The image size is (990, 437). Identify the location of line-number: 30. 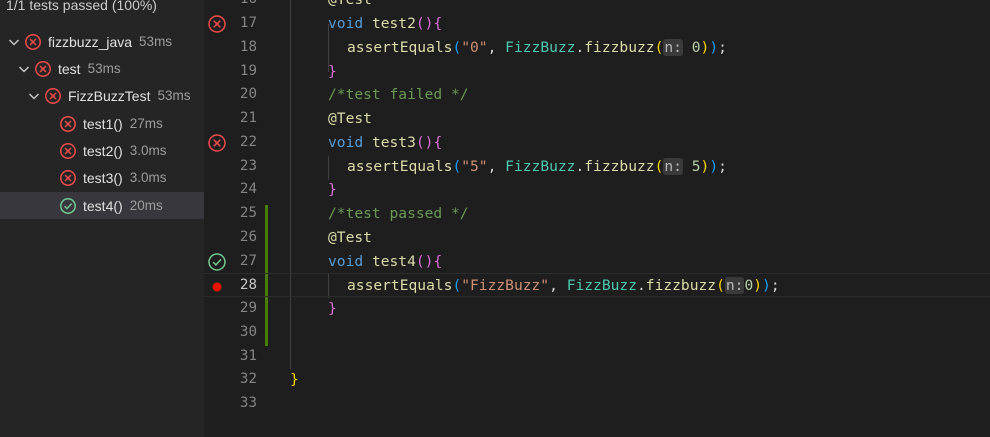
(248, 332).